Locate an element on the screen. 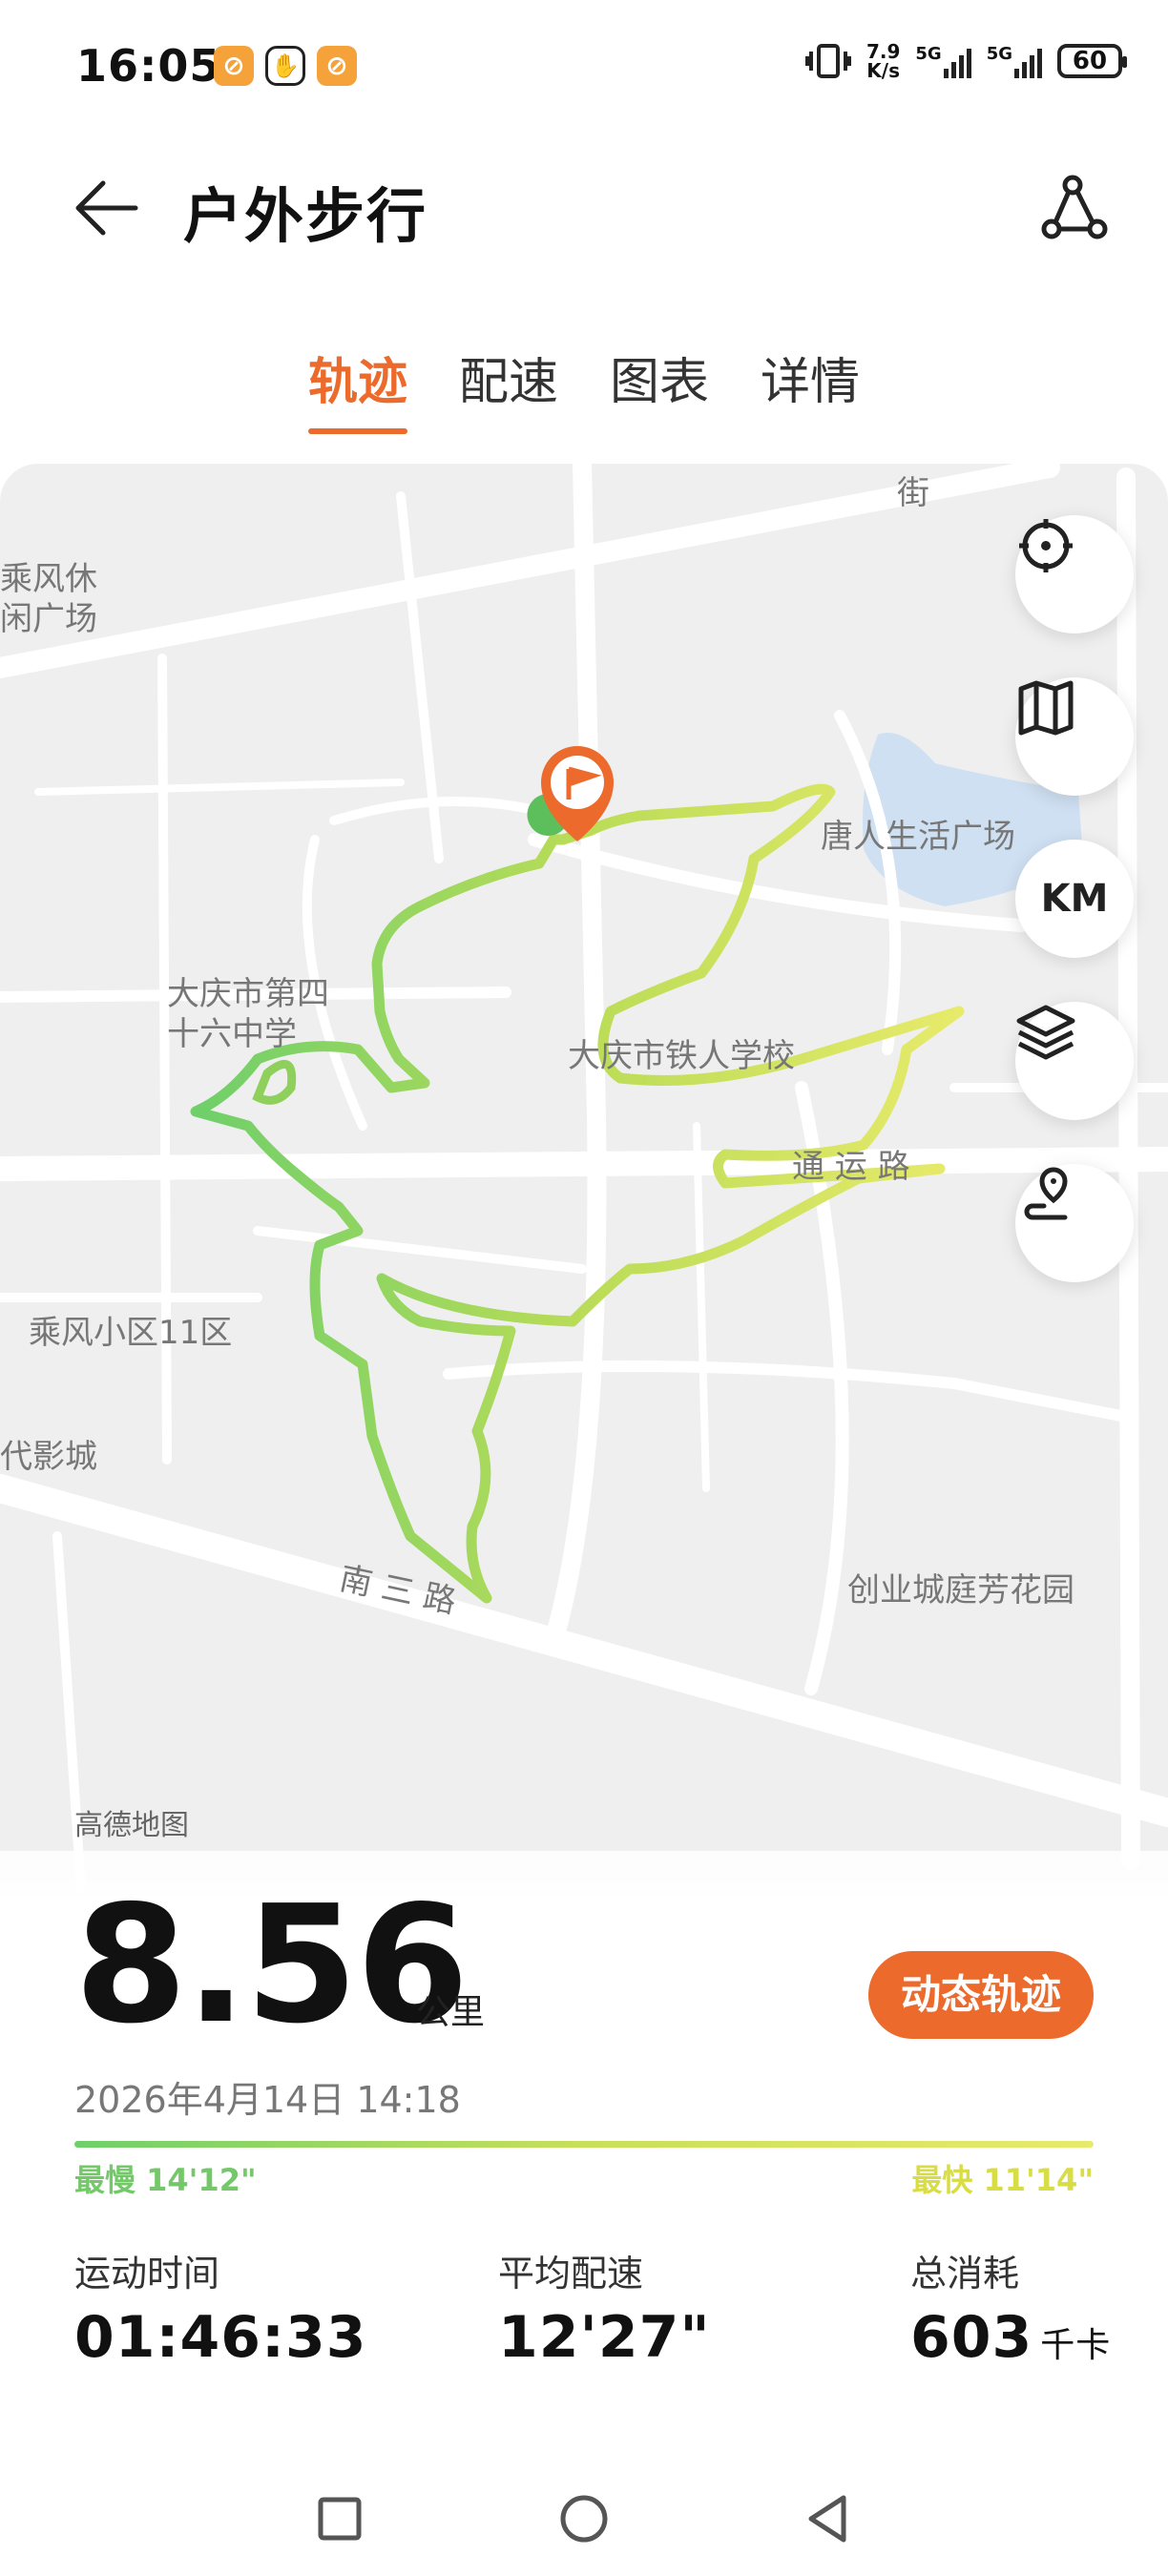  stat-label: 平均配速 is located at coordinates (571, 2274).